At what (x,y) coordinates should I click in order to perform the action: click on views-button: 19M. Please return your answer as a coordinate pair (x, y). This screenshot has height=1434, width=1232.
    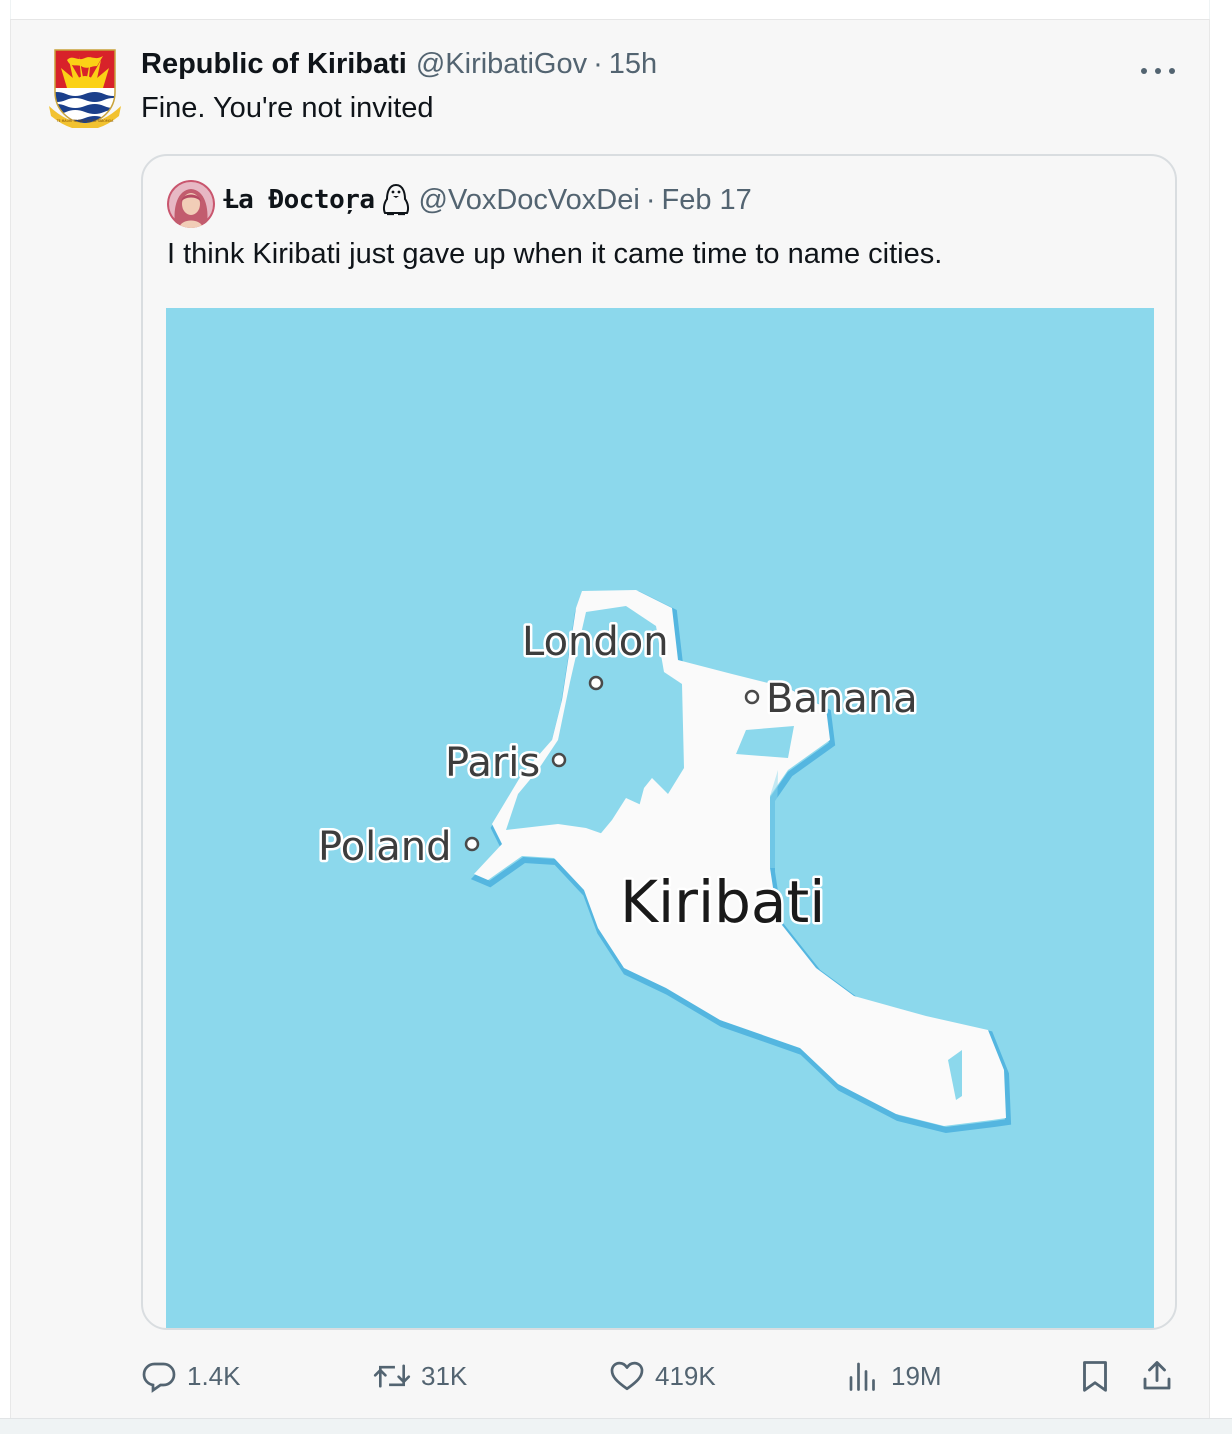
    Looking at the image, I should click on (893, 1376).